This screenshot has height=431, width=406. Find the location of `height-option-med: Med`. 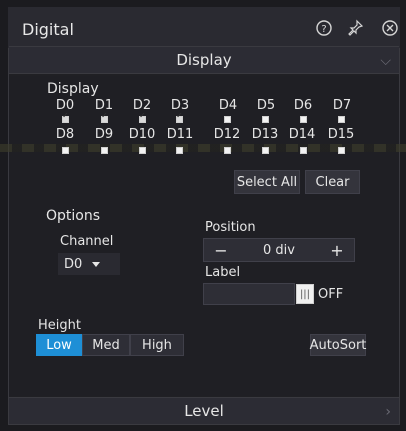

height-option-med: Med is located at coordinates (106, 345).